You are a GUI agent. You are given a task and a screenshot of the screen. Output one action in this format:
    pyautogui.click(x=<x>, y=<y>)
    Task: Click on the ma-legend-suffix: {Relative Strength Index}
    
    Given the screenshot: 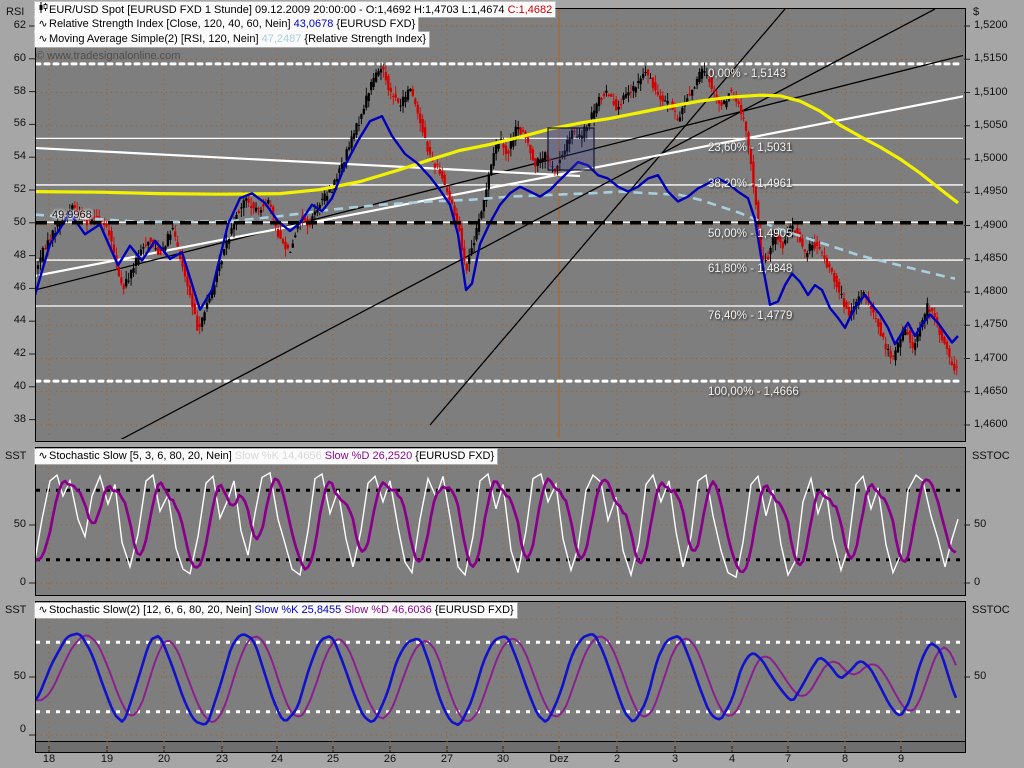 What is the action you would take?
    pyautogui.click(x=364, y=39)
    